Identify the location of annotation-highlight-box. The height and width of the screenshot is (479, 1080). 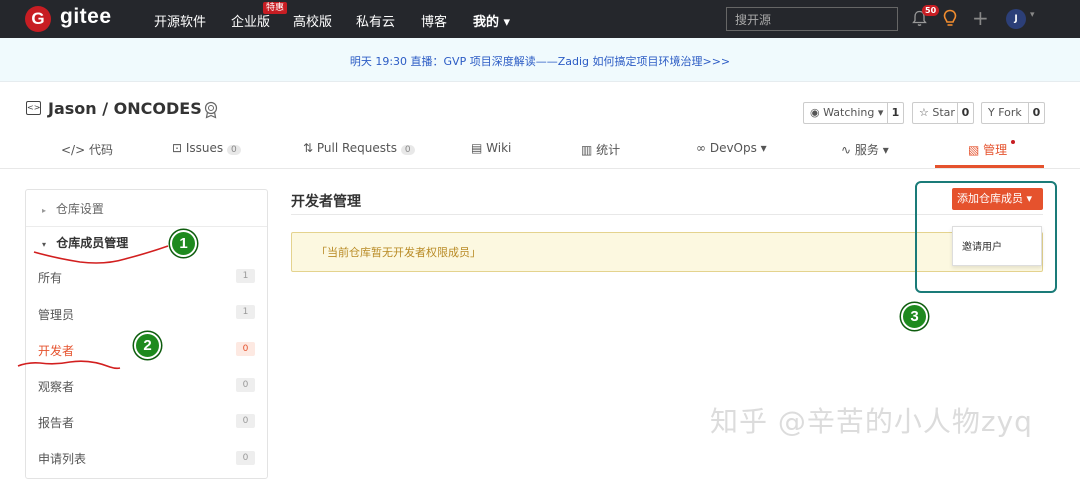
(986, 237).